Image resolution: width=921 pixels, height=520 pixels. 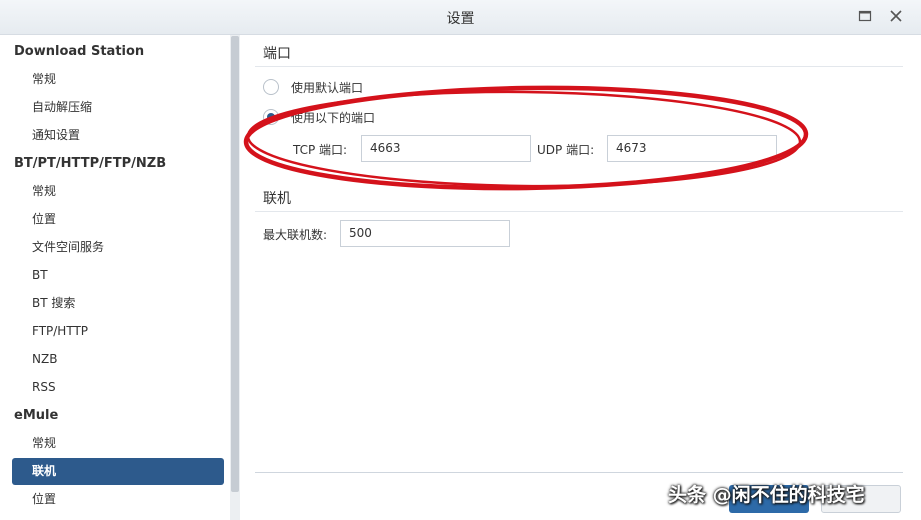 What do you see at coordinates (271, 87) in the screenshot?
I see `radio-default-port-circle` at bounding box center [271, 87].